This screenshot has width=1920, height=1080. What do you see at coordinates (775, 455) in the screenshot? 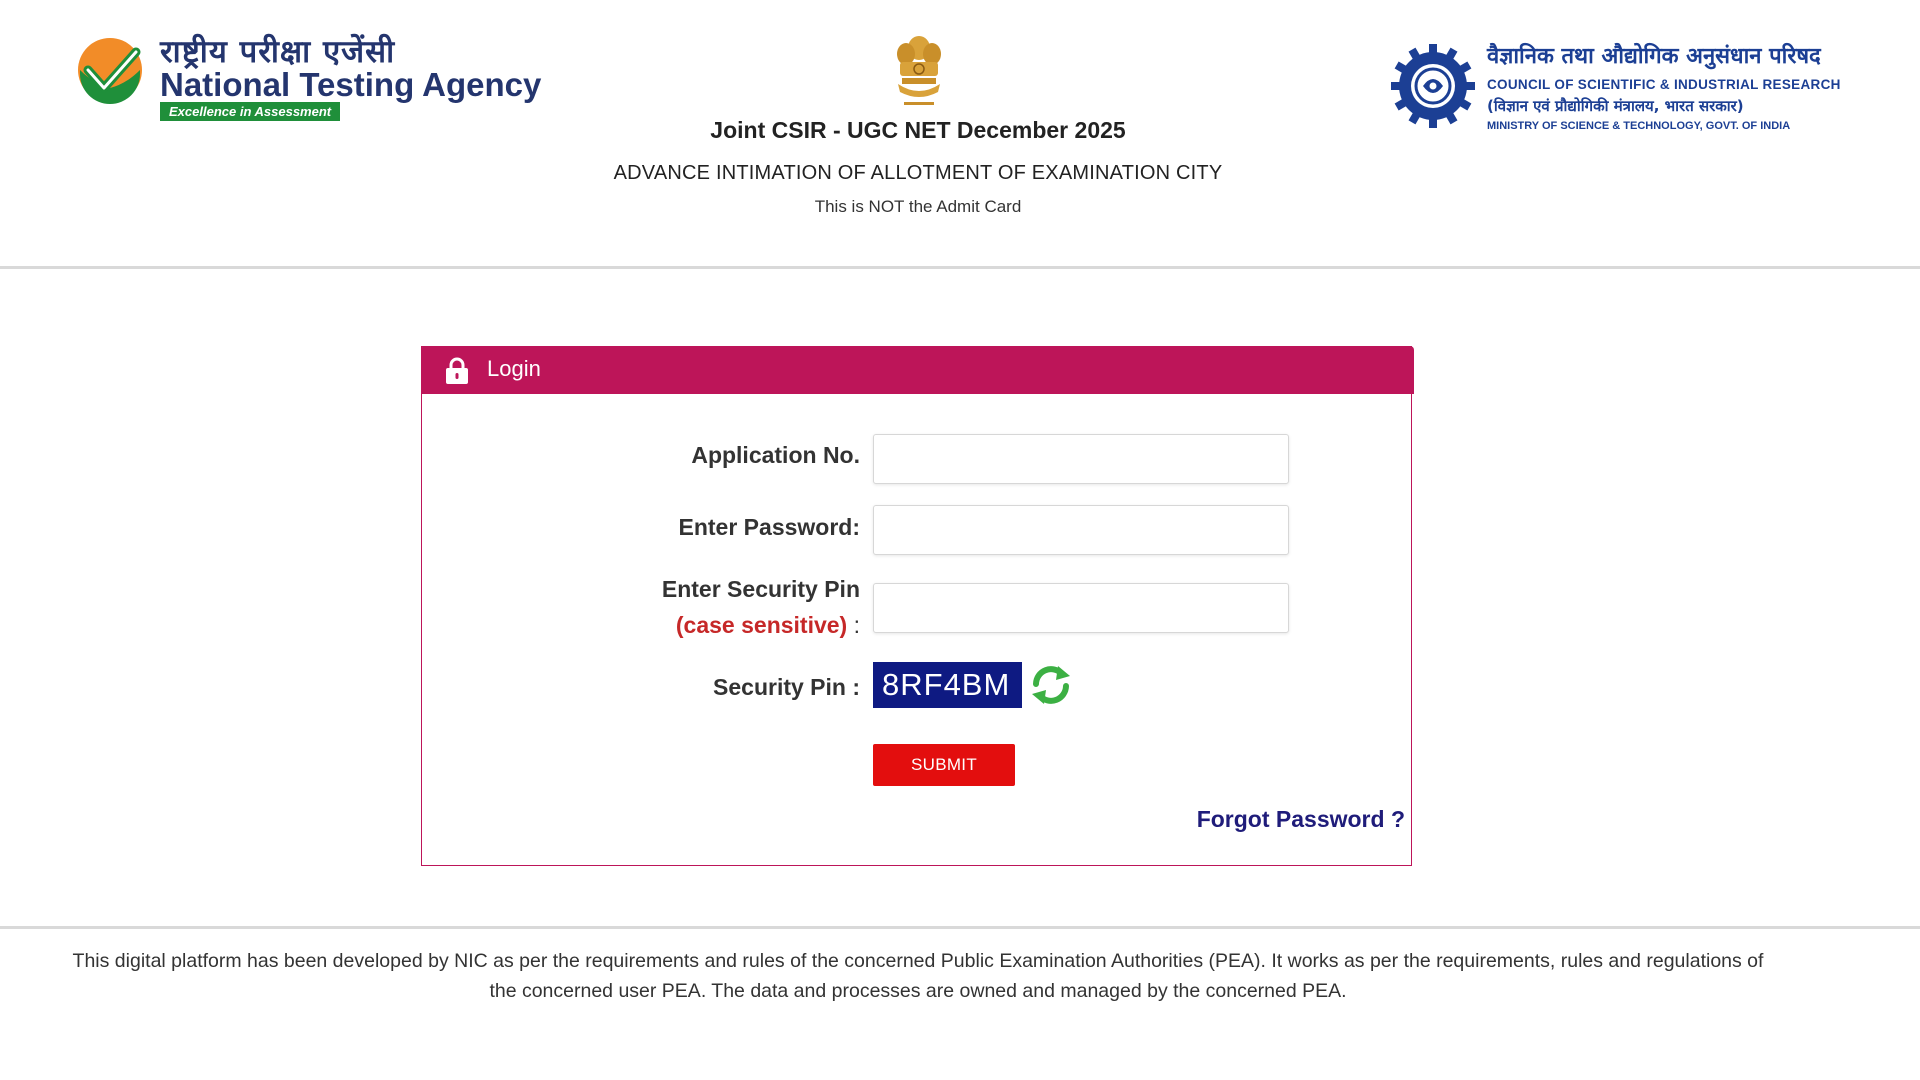
I see `application-number-label: Application No.` at bounding box center [775, 455].